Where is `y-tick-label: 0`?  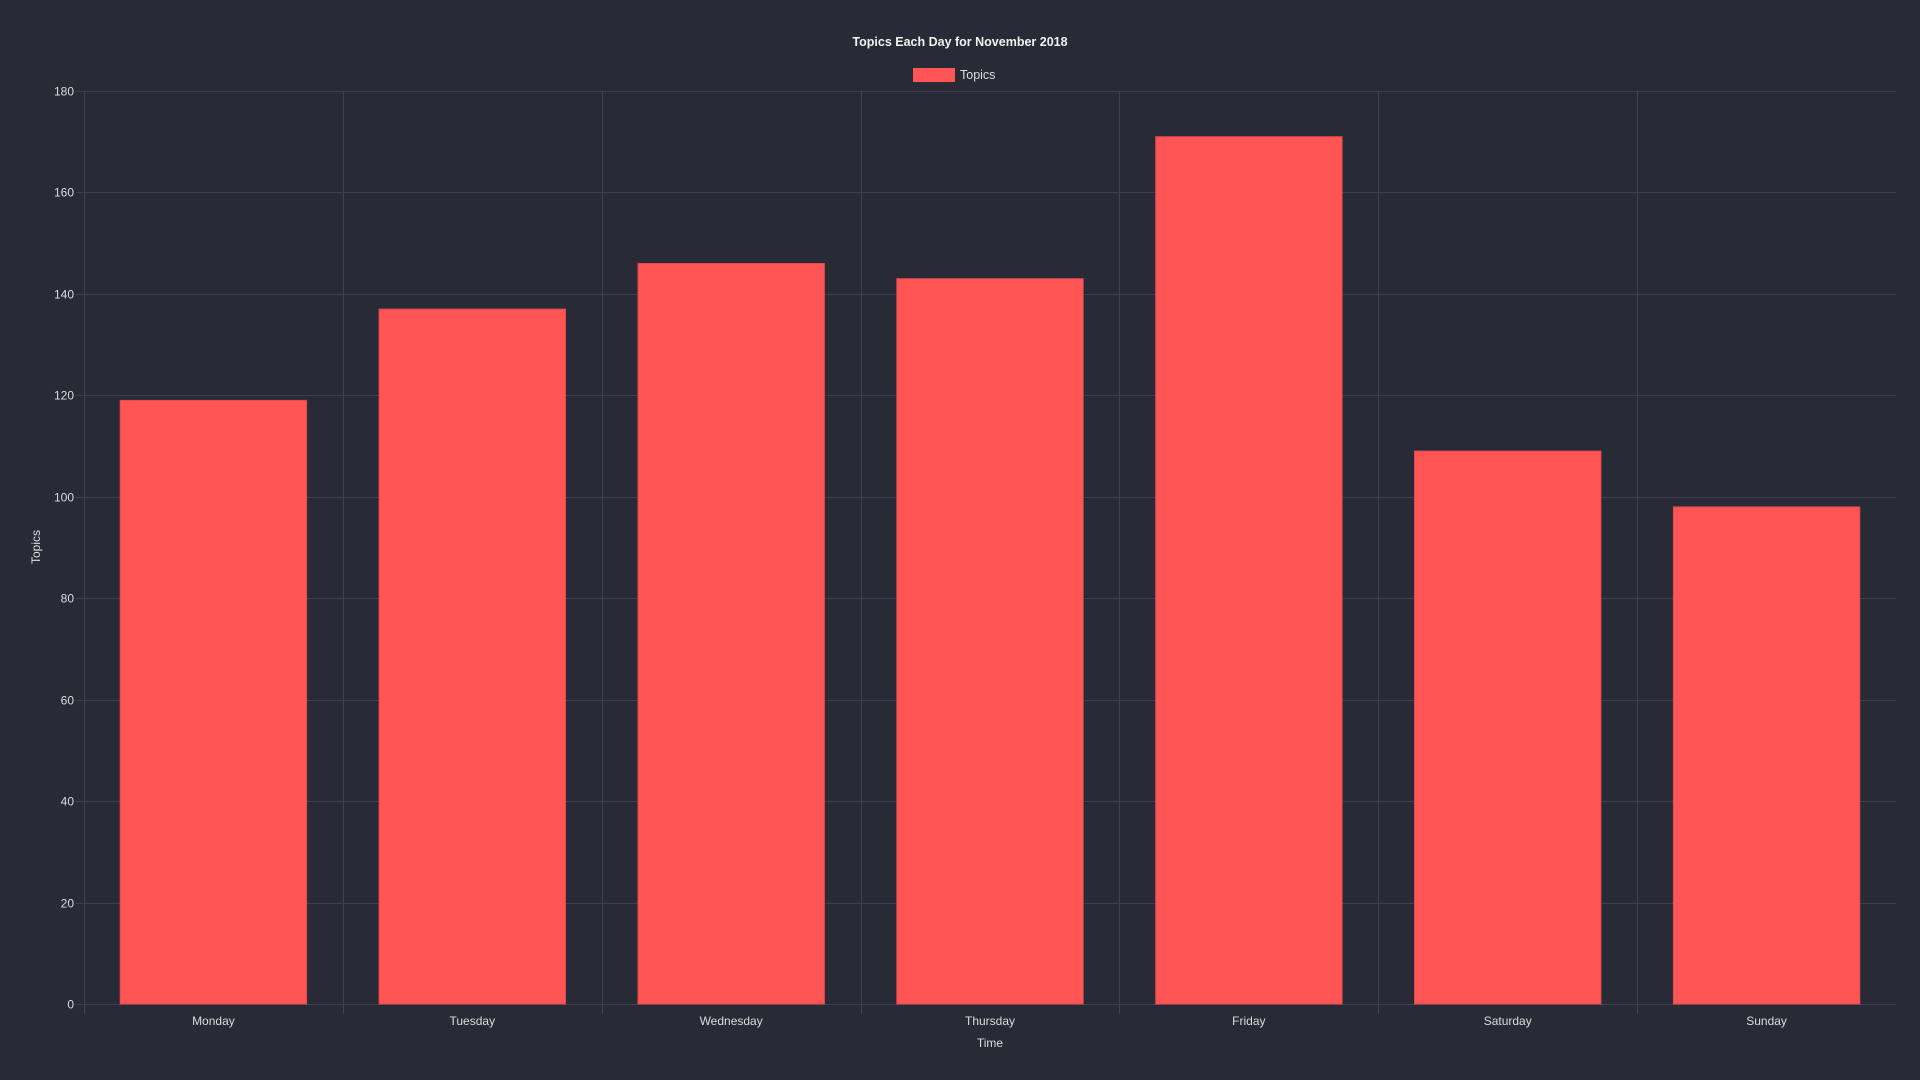 y-tick-label: 0 is located at coordinates (70, 1005).